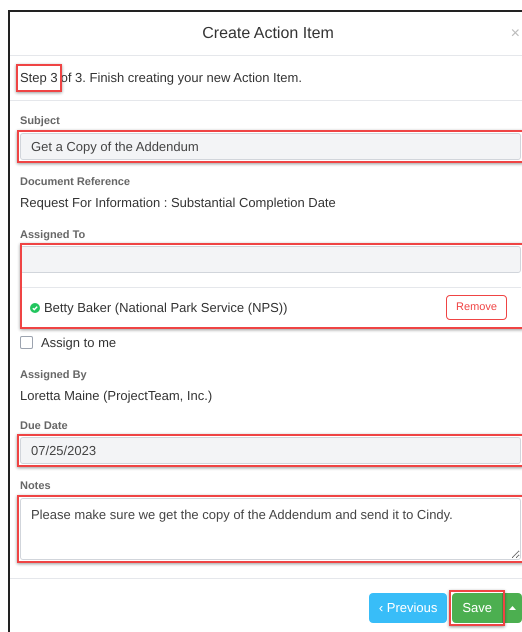  Describe the element at coordinates (408, 607) in the screenshot. I see `previous-button: ‹ Previous` at that location.